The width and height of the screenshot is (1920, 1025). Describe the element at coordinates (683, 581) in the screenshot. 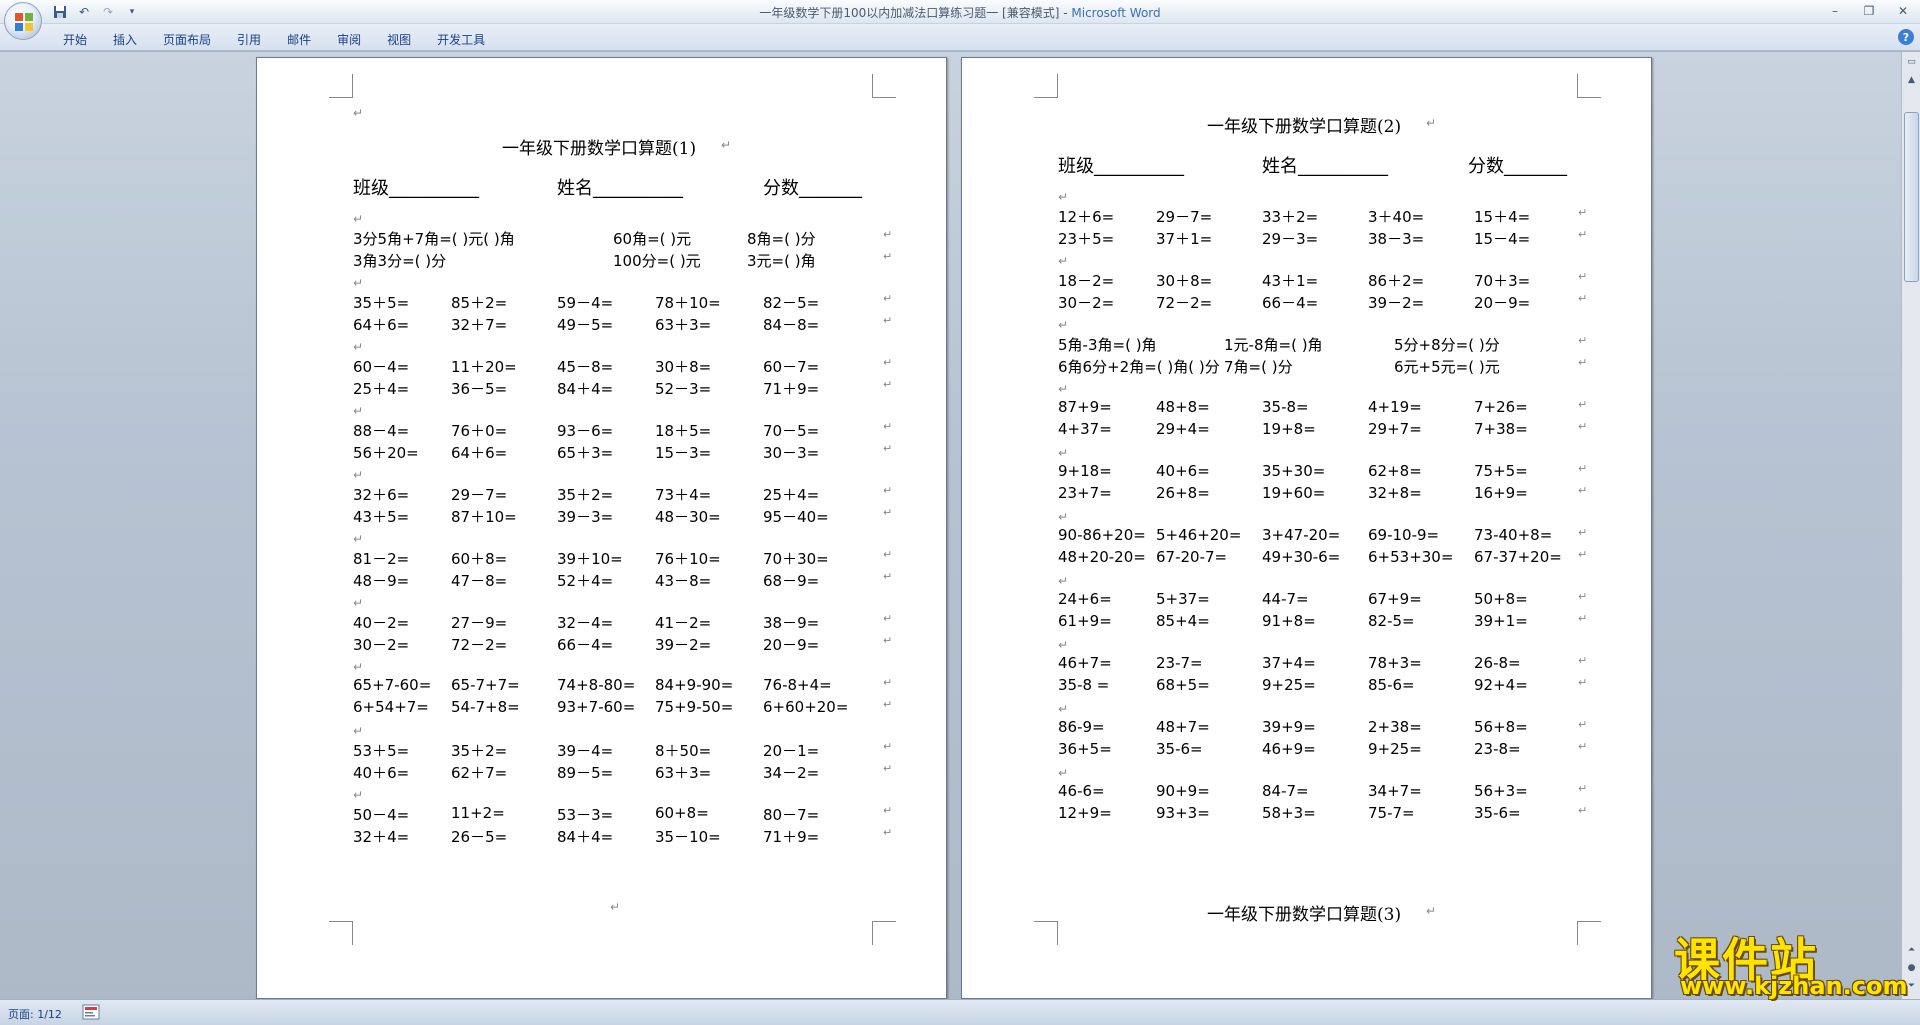

I see `math-problem: 43－8=` at that location.